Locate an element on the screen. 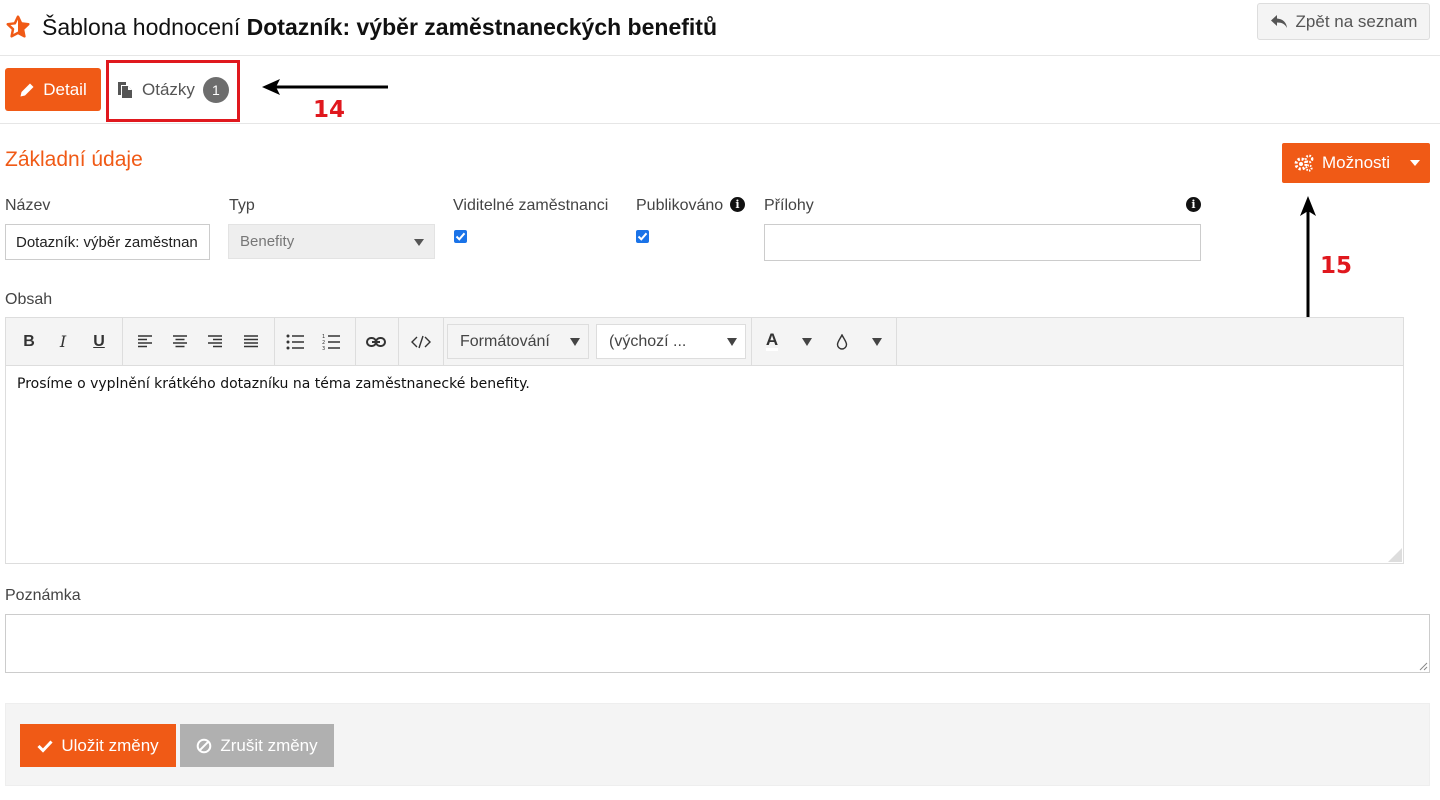 The image size is (1440, 800). name-label: Název is located at coordinates (28, 205).